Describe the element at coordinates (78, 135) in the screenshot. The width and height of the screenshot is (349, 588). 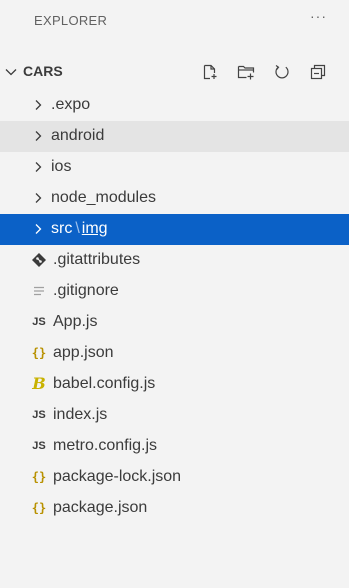
I see `tree-item-label: android` at that location.